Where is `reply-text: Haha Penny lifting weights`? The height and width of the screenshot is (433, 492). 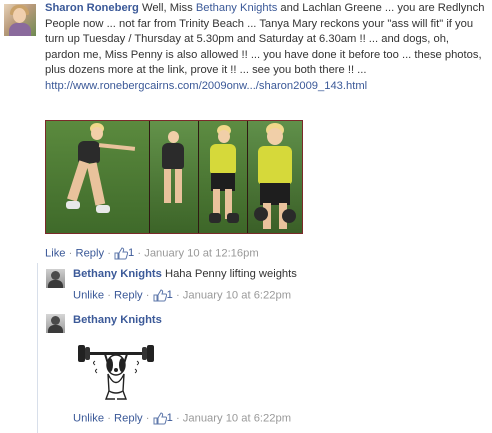
reply-text: Haha Penny lifting weights is located at coordinates (229, 274).